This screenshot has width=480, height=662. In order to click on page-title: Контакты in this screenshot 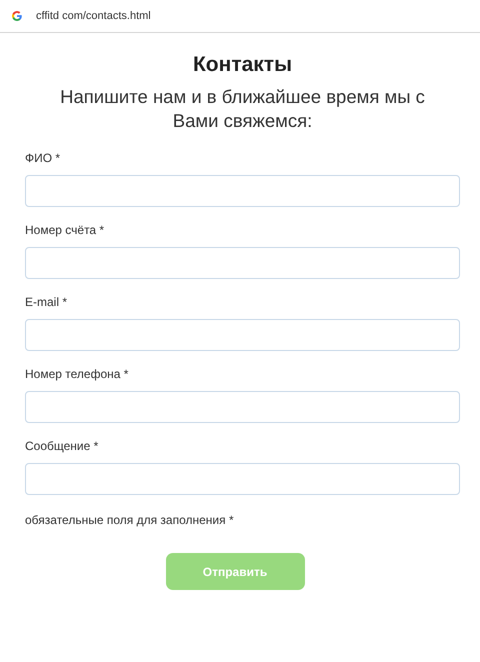, I will do `click(243, 65)`.